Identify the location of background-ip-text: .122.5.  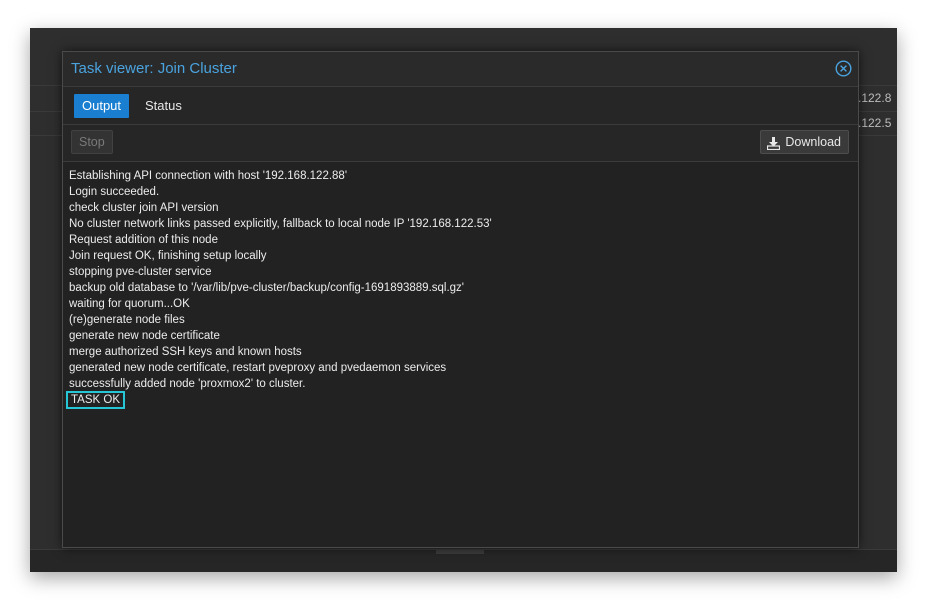
(875, 123).